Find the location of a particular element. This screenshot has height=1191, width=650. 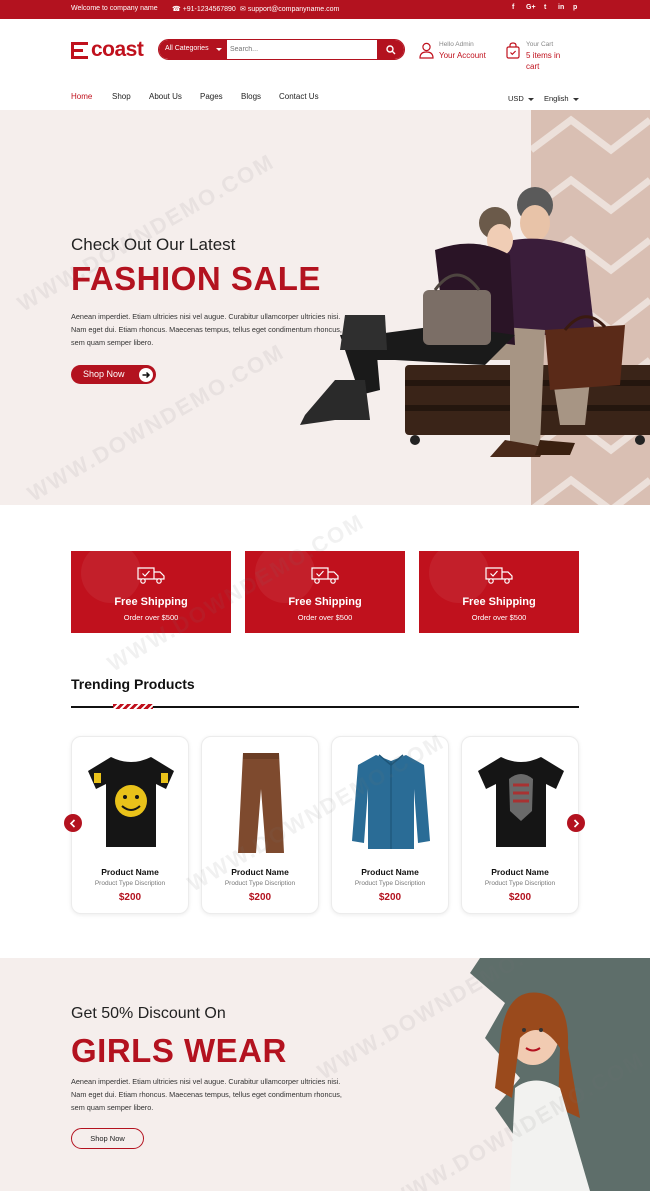

hero-models-image is located at coordinates (475, 322).